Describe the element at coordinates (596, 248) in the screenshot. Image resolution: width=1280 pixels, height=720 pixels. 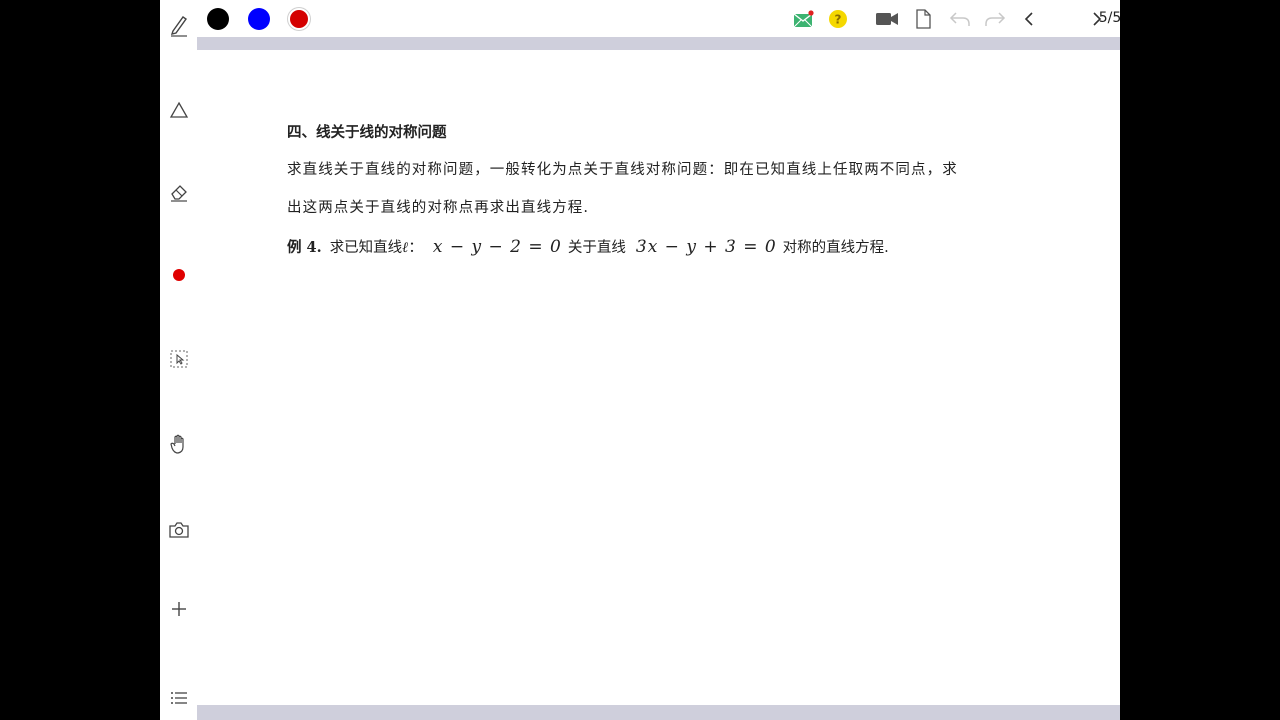
I see `example-text-2: 关于直线` at that location.